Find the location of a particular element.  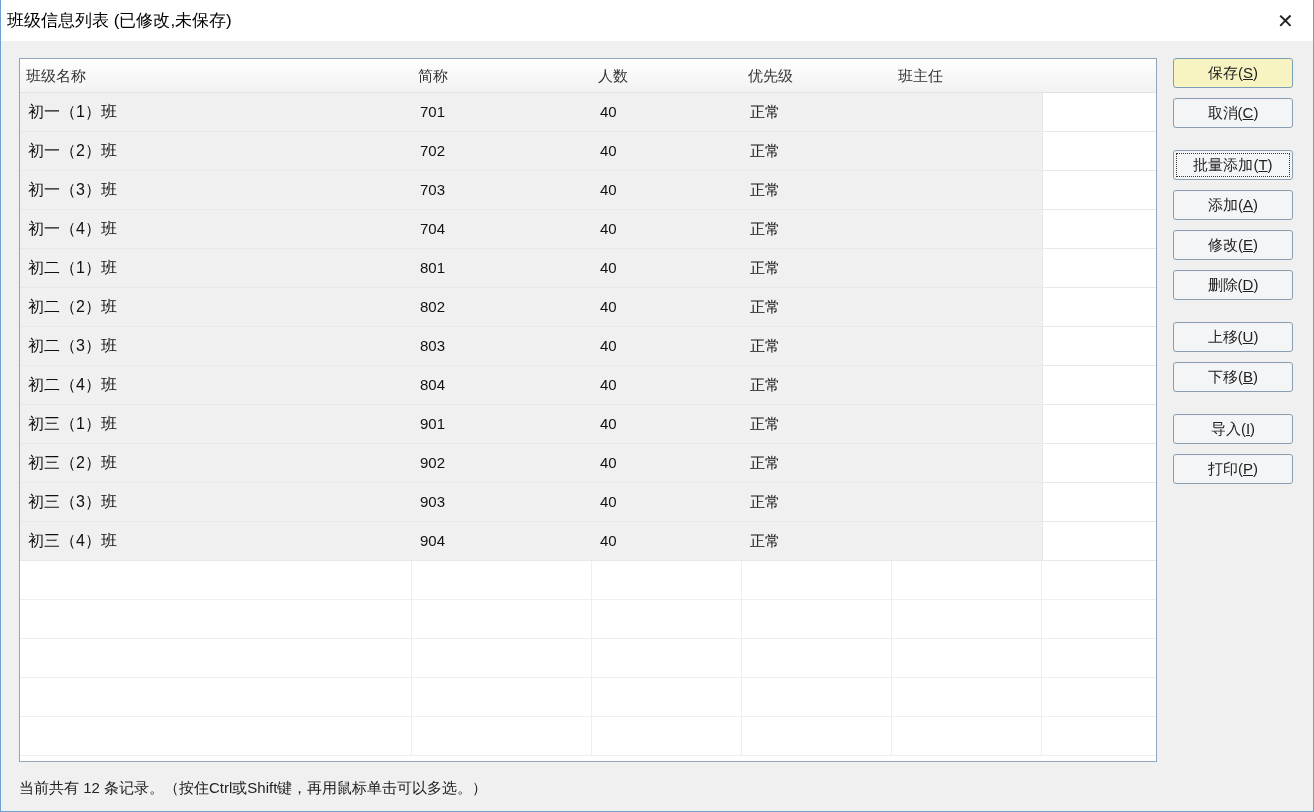

table-cell: 初二（1）班 is located at coordinates (216, 268).